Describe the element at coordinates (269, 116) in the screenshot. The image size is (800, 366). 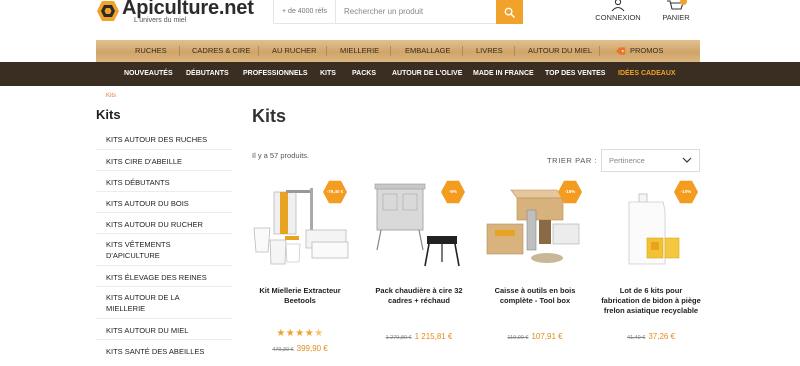
I see `page-title: Kits` at that location.